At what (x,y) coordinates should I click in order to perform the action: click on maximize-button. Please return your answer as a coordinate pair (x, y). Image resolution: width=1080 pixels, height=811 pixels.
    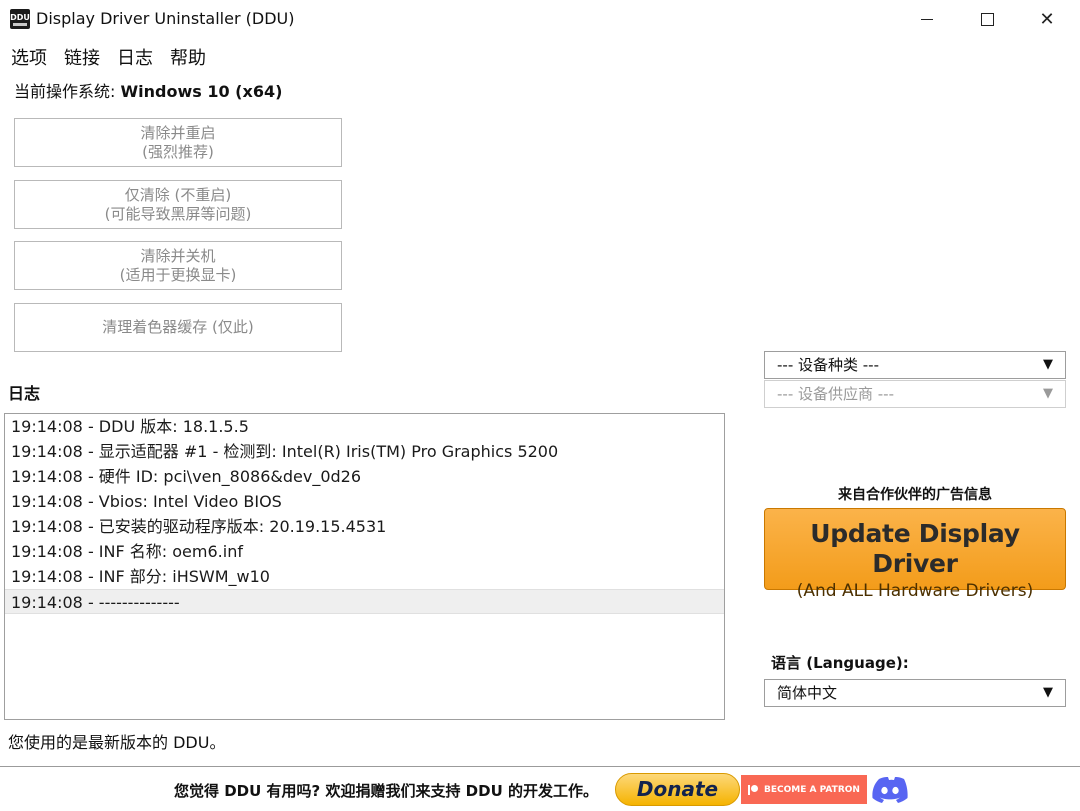
    Looking at the image, I should click on (987, 19).